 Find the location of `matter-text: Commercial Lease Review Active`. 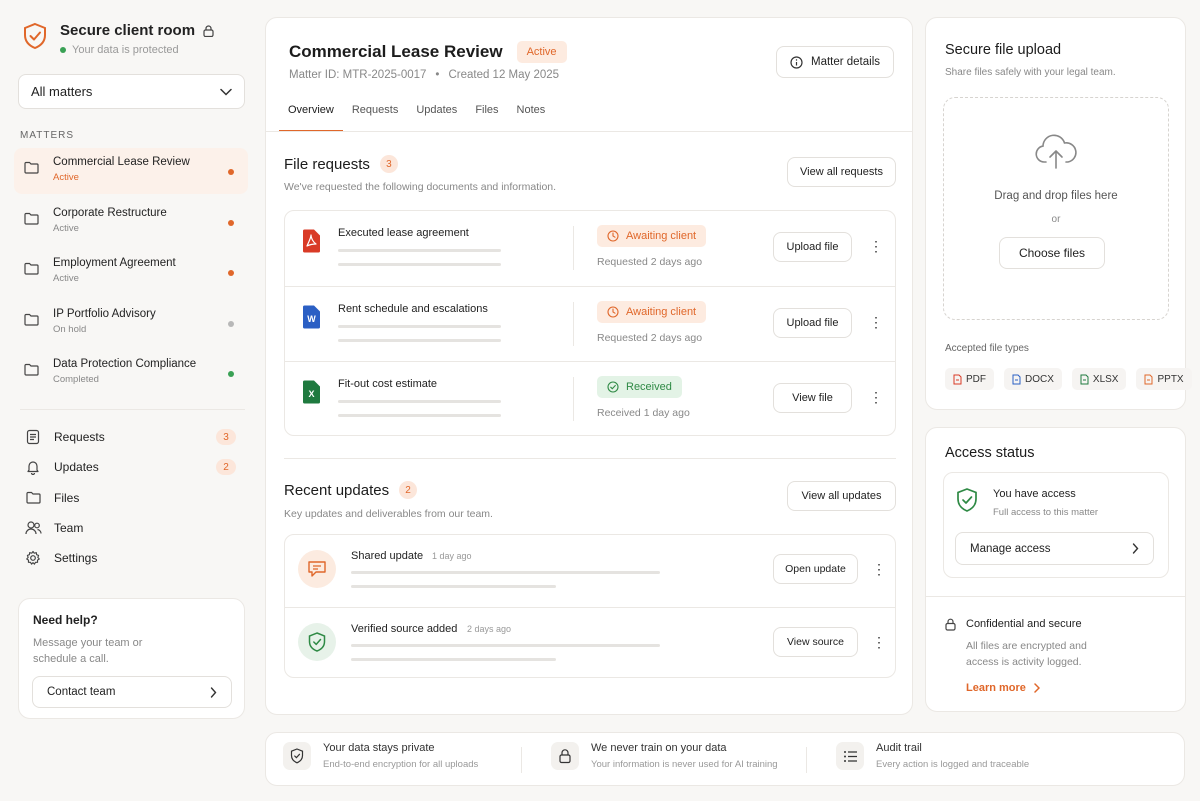

matter-text: Commercial Lease Review Active is located at coordinates (121, 169).